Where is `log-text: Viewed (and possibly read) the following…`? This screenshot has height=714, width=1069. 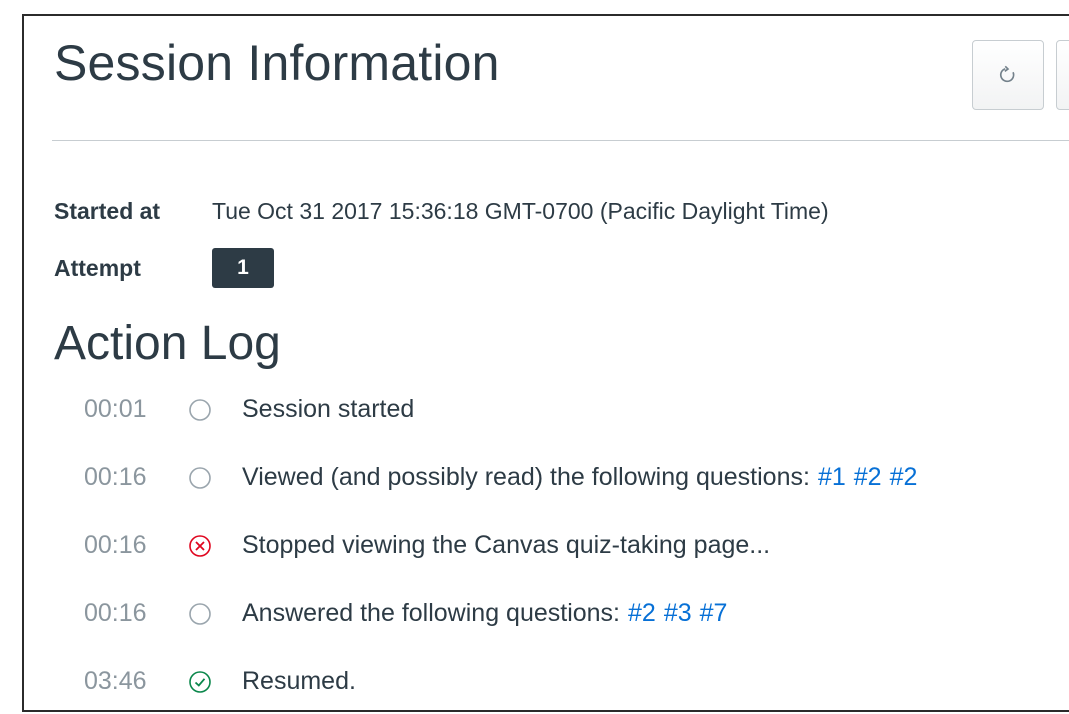 log-text: Viewed (and possibly read) the following… is located at coordinates (526, 476).